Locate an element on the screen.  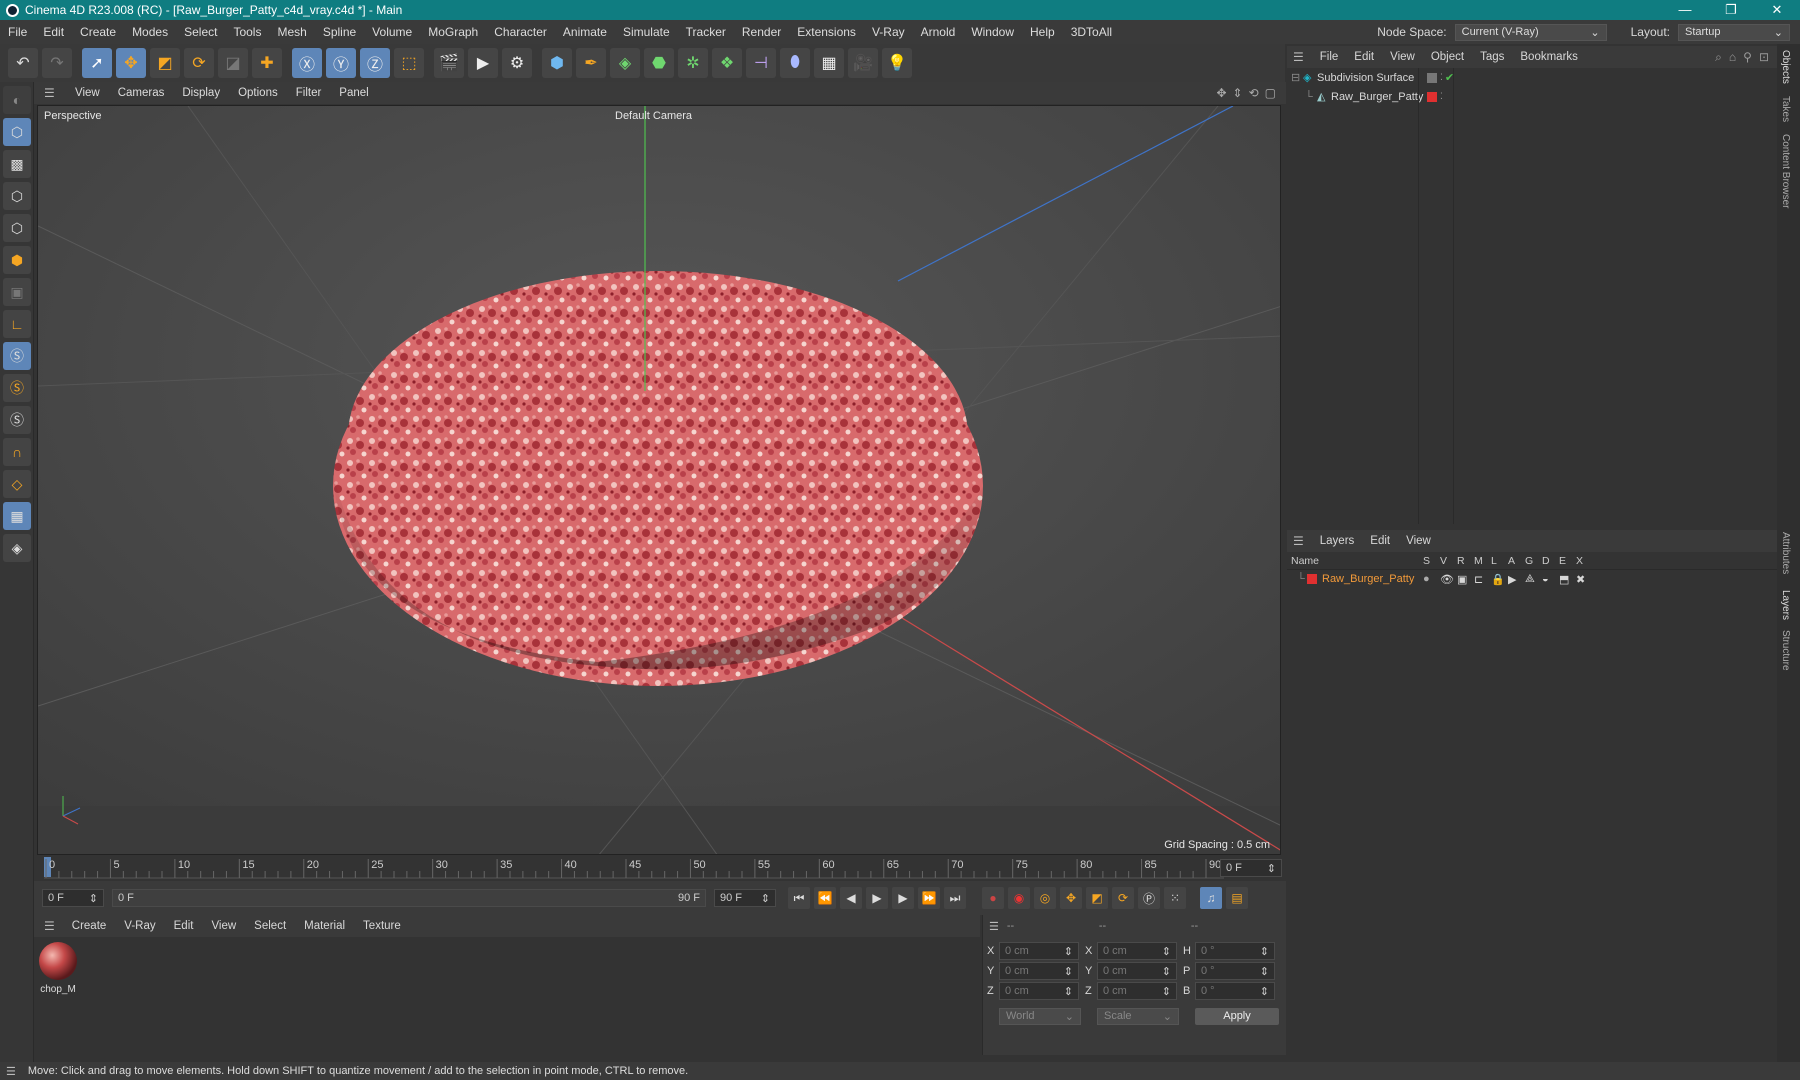
uv-mode-button: ▣ is located at coordinates (17, 292).